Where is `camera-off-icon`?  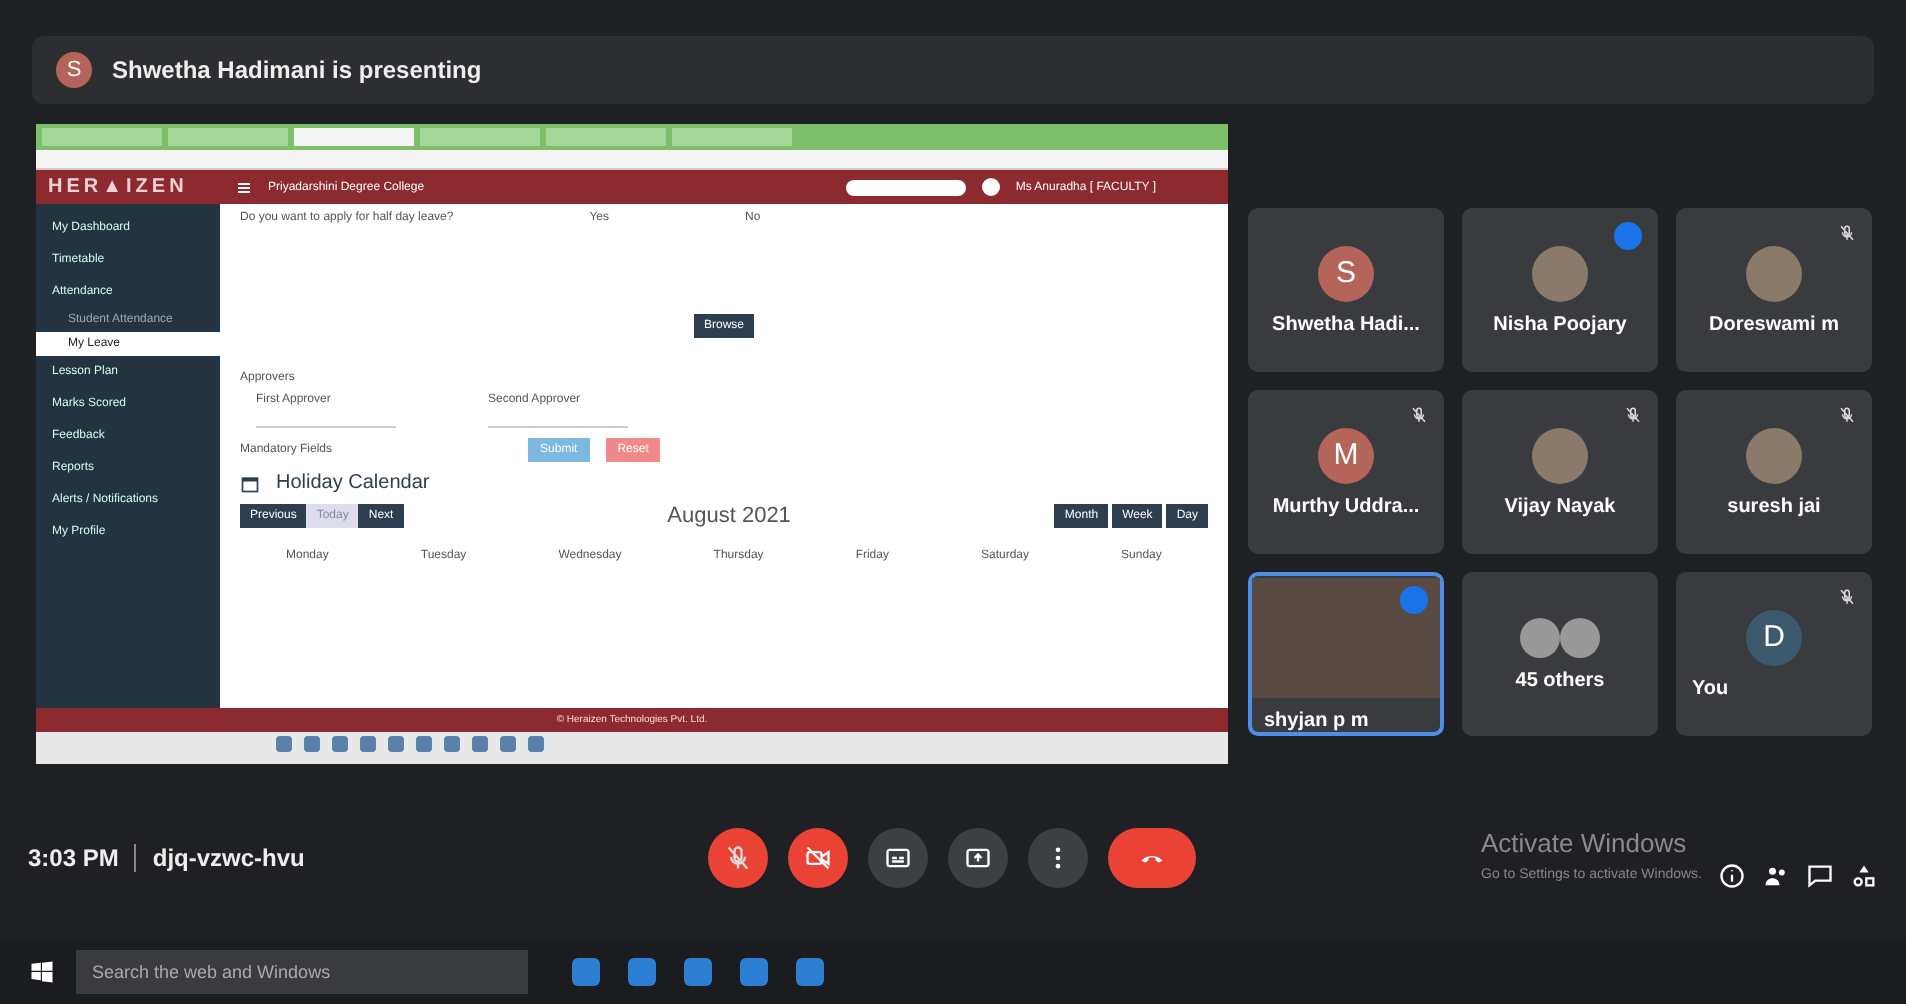 camera-off-icon is located at coordinates (818, 858).